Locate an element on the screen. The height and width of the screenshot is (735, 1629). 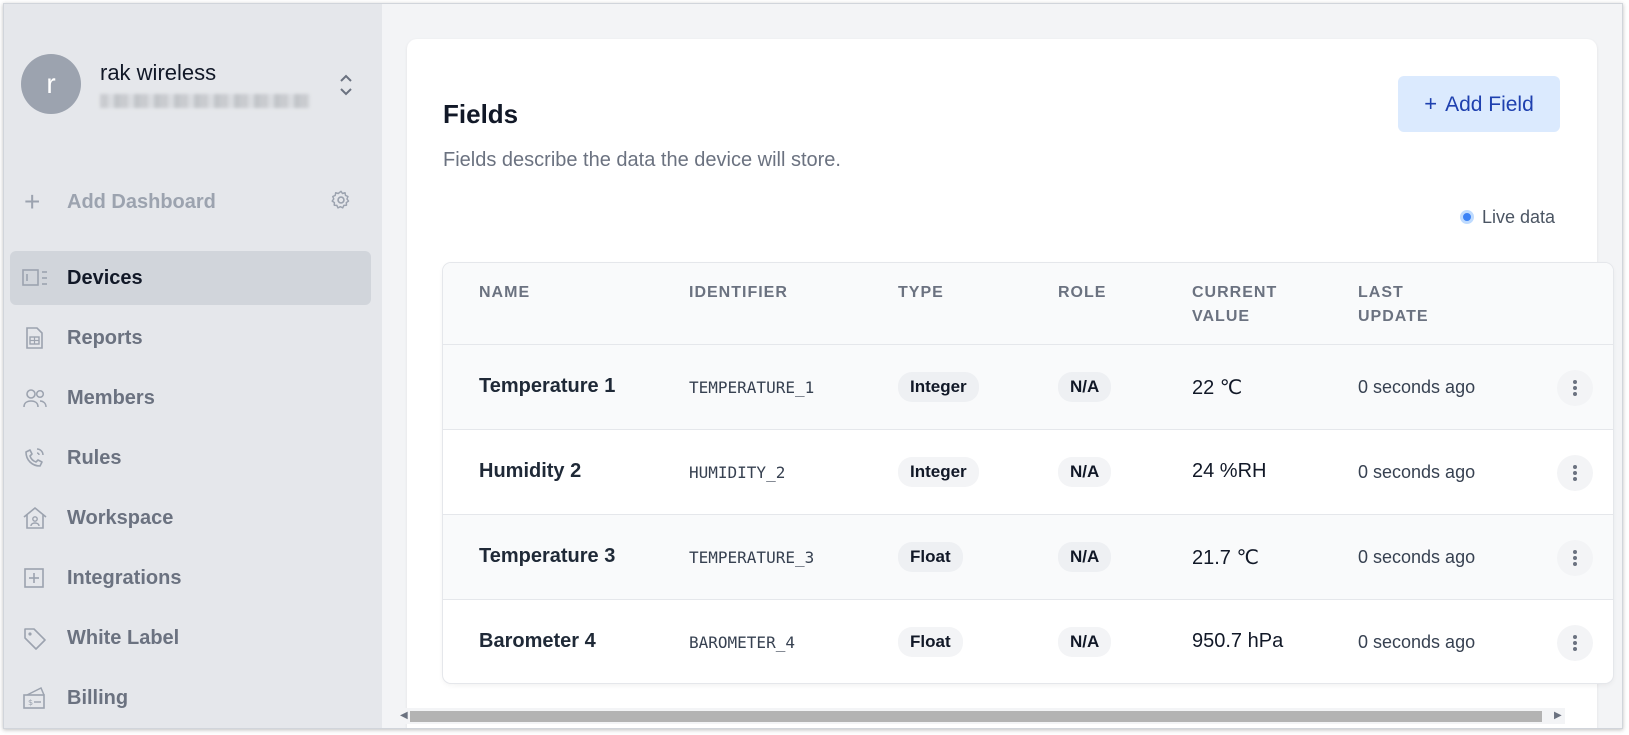
page-title: Fields is located at coordinates (481, 114).